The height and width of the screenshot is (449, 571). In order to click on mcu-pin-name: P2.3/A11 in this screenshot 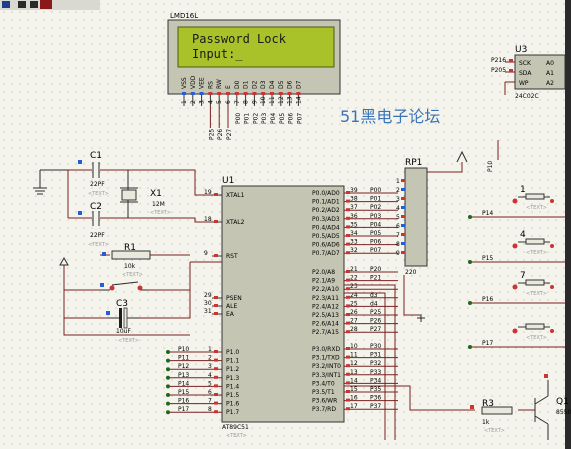, I will do `click(325, 298)`.